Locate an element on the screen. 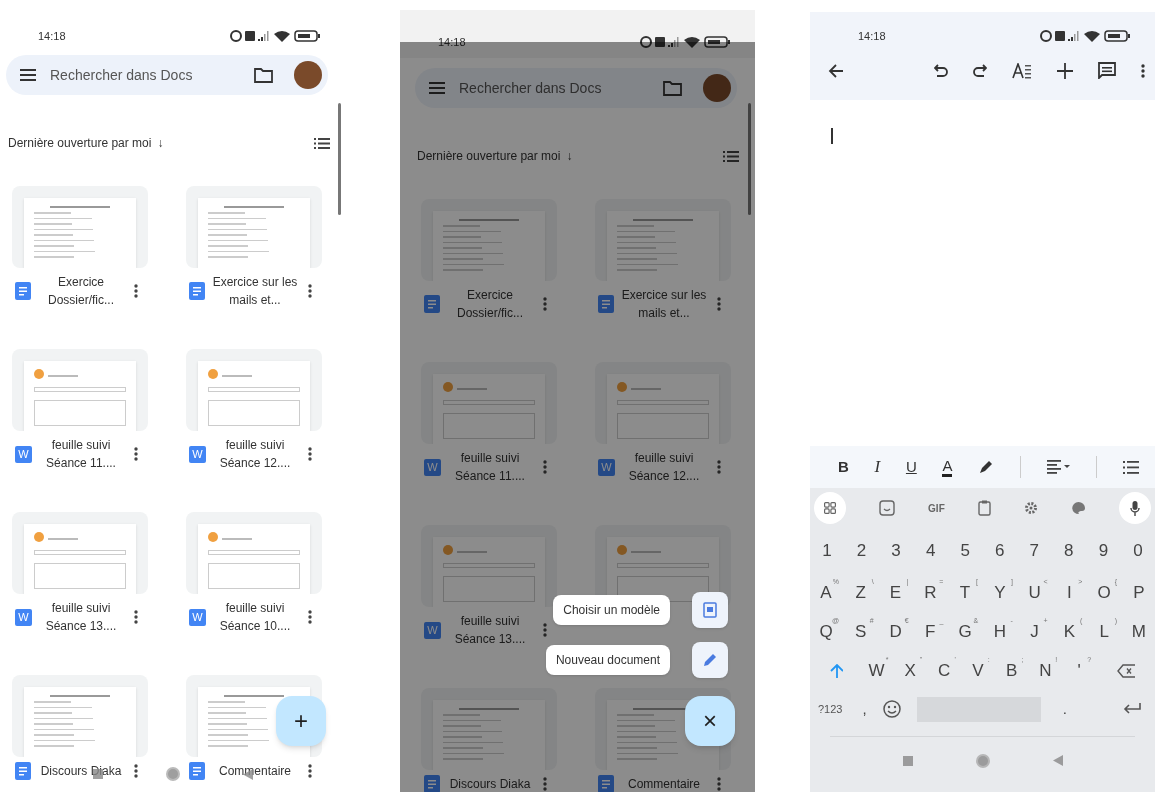 This screenshot has height=792, width=1155. list-icon is located at coordinates (1131, 467).